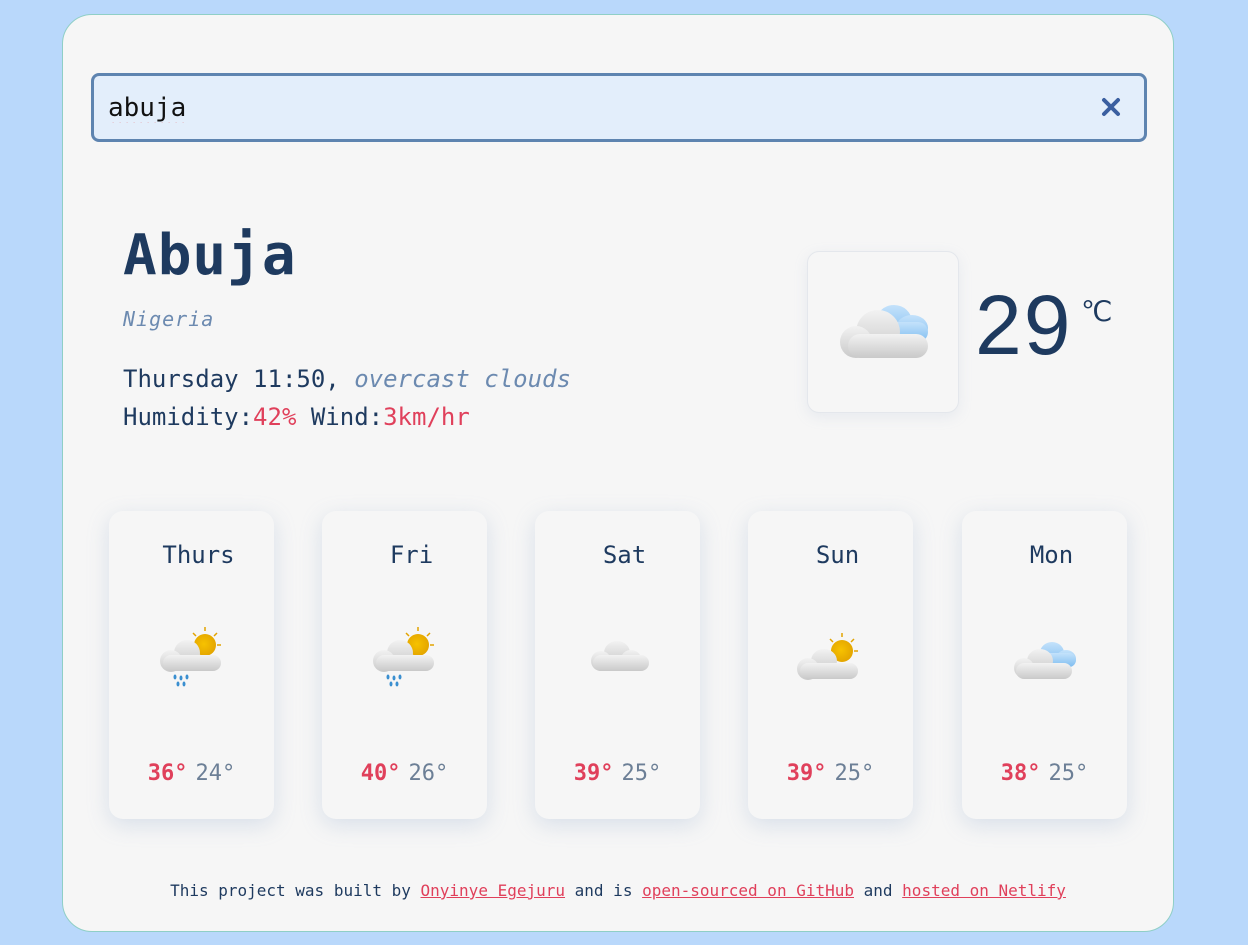 The image size is (1248, 945). I want to click on city-name: Abuja, so click(210, 255).